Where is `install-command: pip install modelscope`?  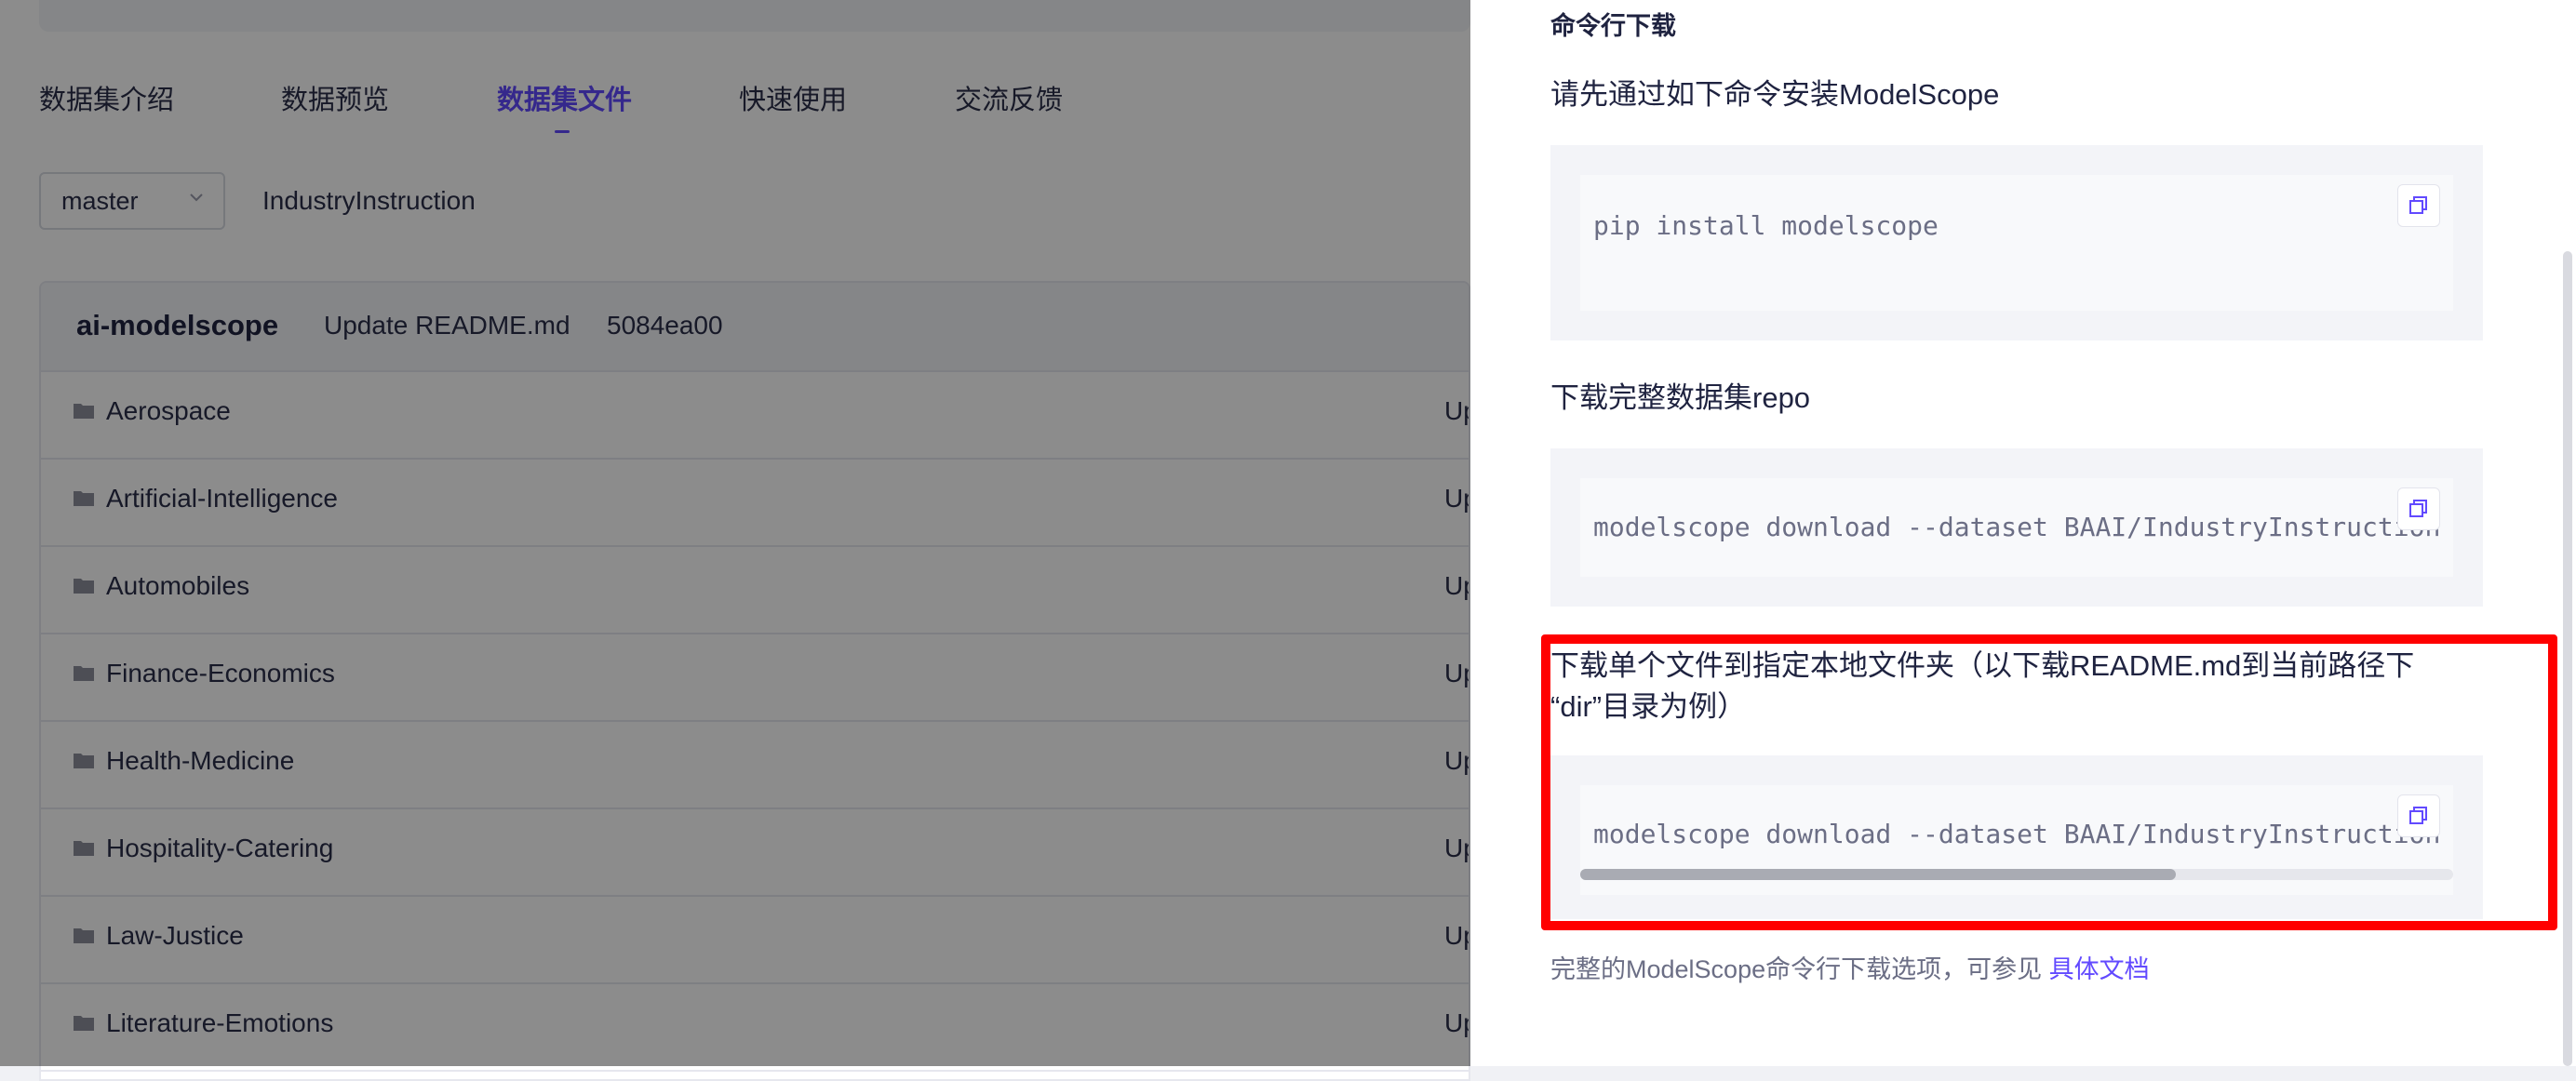
install-command: pip install modelscope is located at coordinates (1766, 225).